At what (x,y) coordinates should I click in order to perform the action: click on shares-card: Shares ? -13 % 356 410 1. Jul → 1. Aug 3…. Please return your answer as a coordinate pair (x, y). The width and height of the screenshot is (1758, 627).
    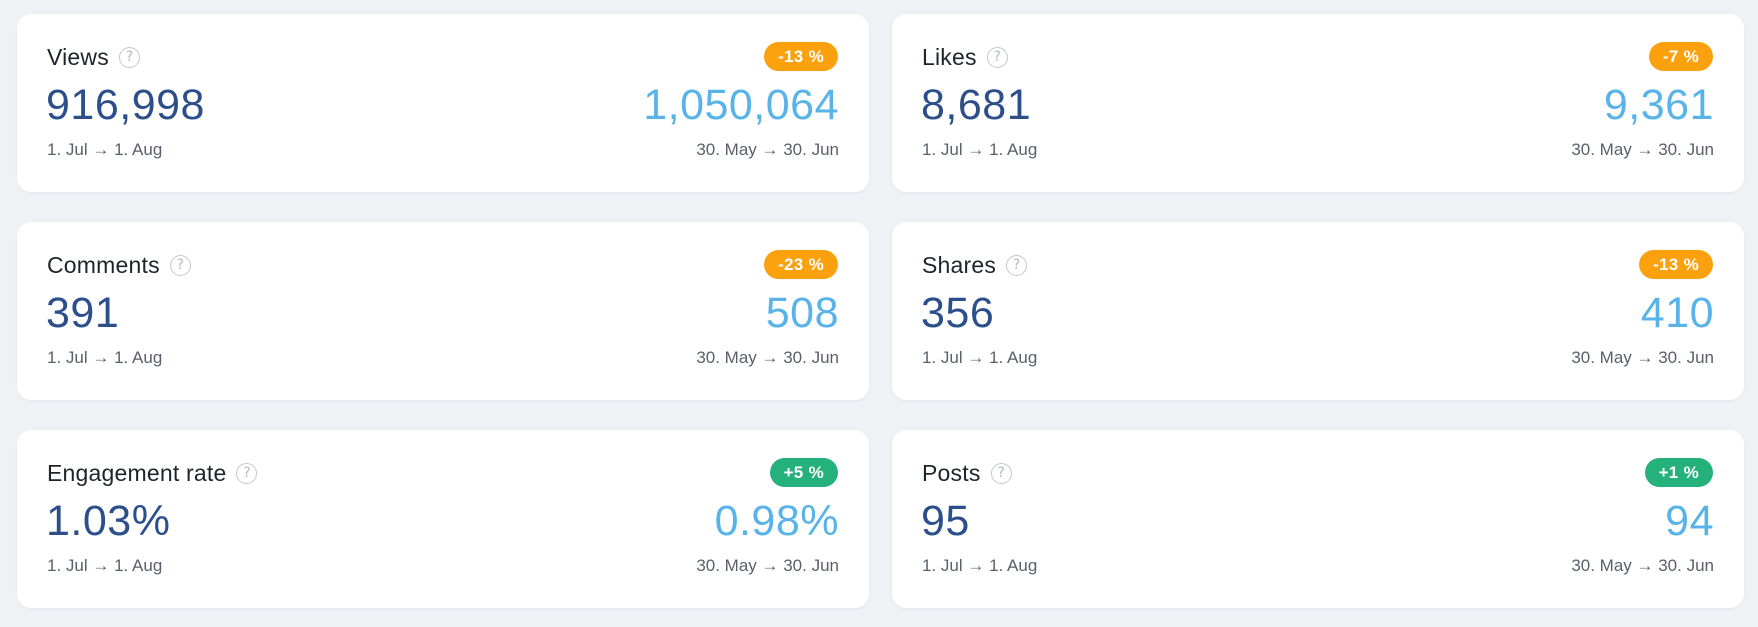
    Looking at the image, I should click on (1318, 311).